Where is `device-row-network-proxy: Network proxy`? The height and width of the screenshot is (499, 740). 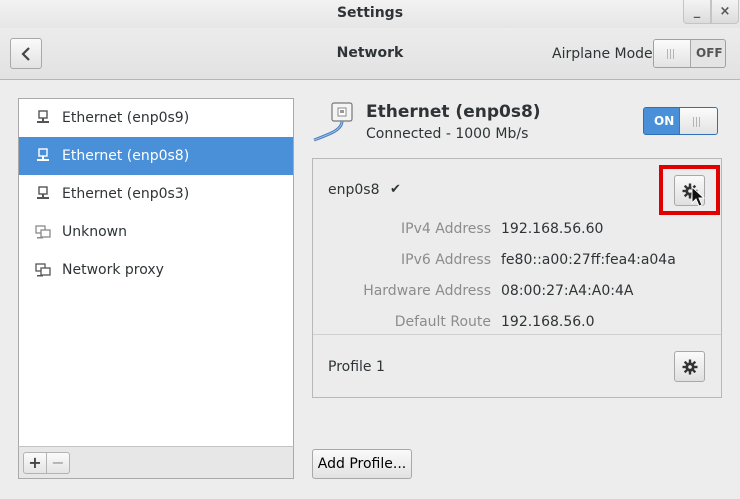
device-row-network-proxy: Network proxy is located at coordinates (156, 270).